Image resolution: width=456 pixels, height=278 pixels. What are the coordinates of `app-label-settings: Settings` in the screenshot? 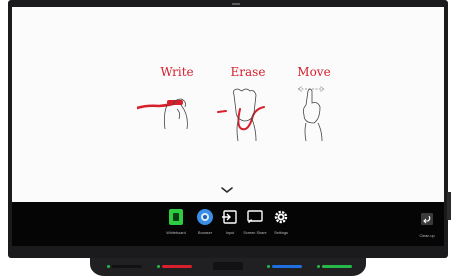 It's located at (281, 233).